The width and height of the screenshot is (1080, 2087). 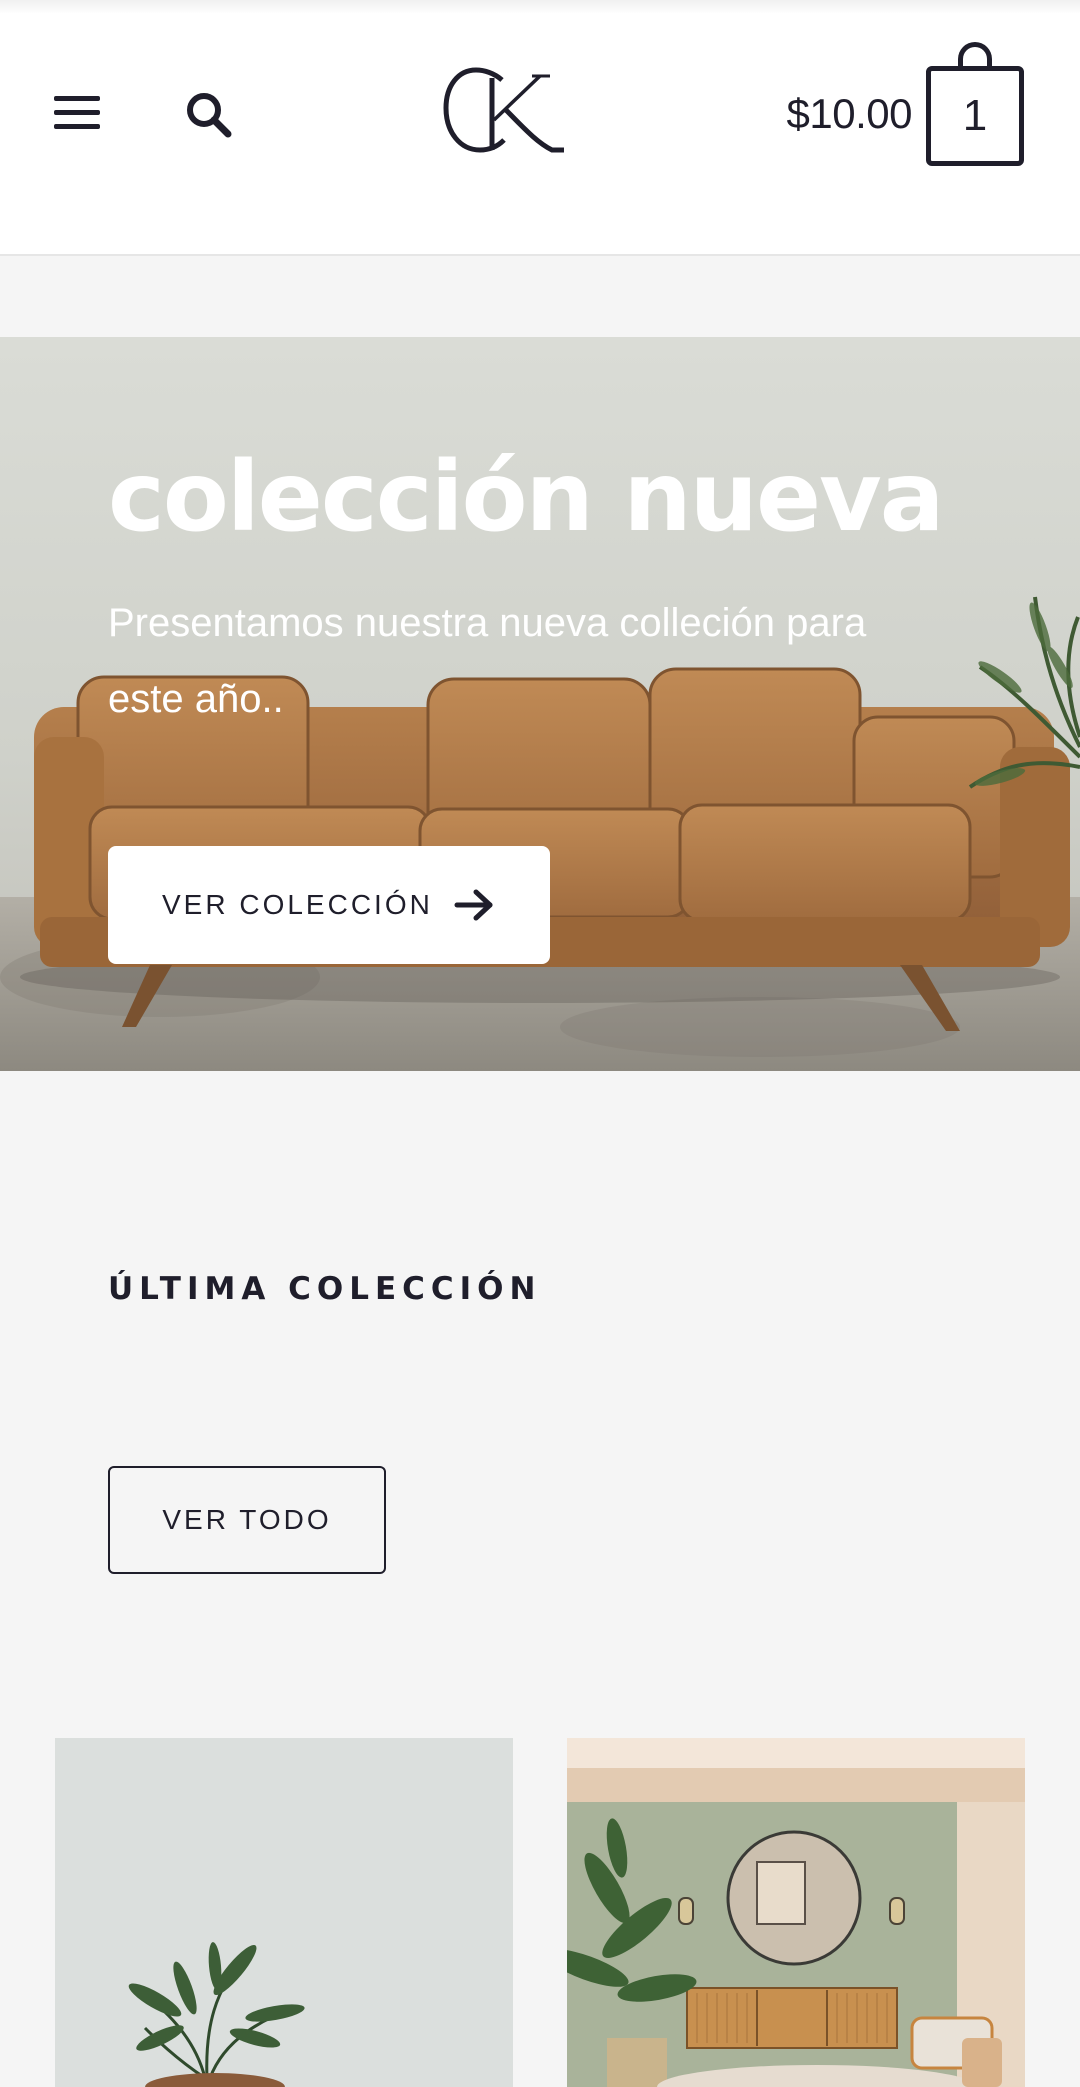 What do you see at coordinates (210, 116) in the screenshot?
I see `search-icon` at bounding box center [210, 116].